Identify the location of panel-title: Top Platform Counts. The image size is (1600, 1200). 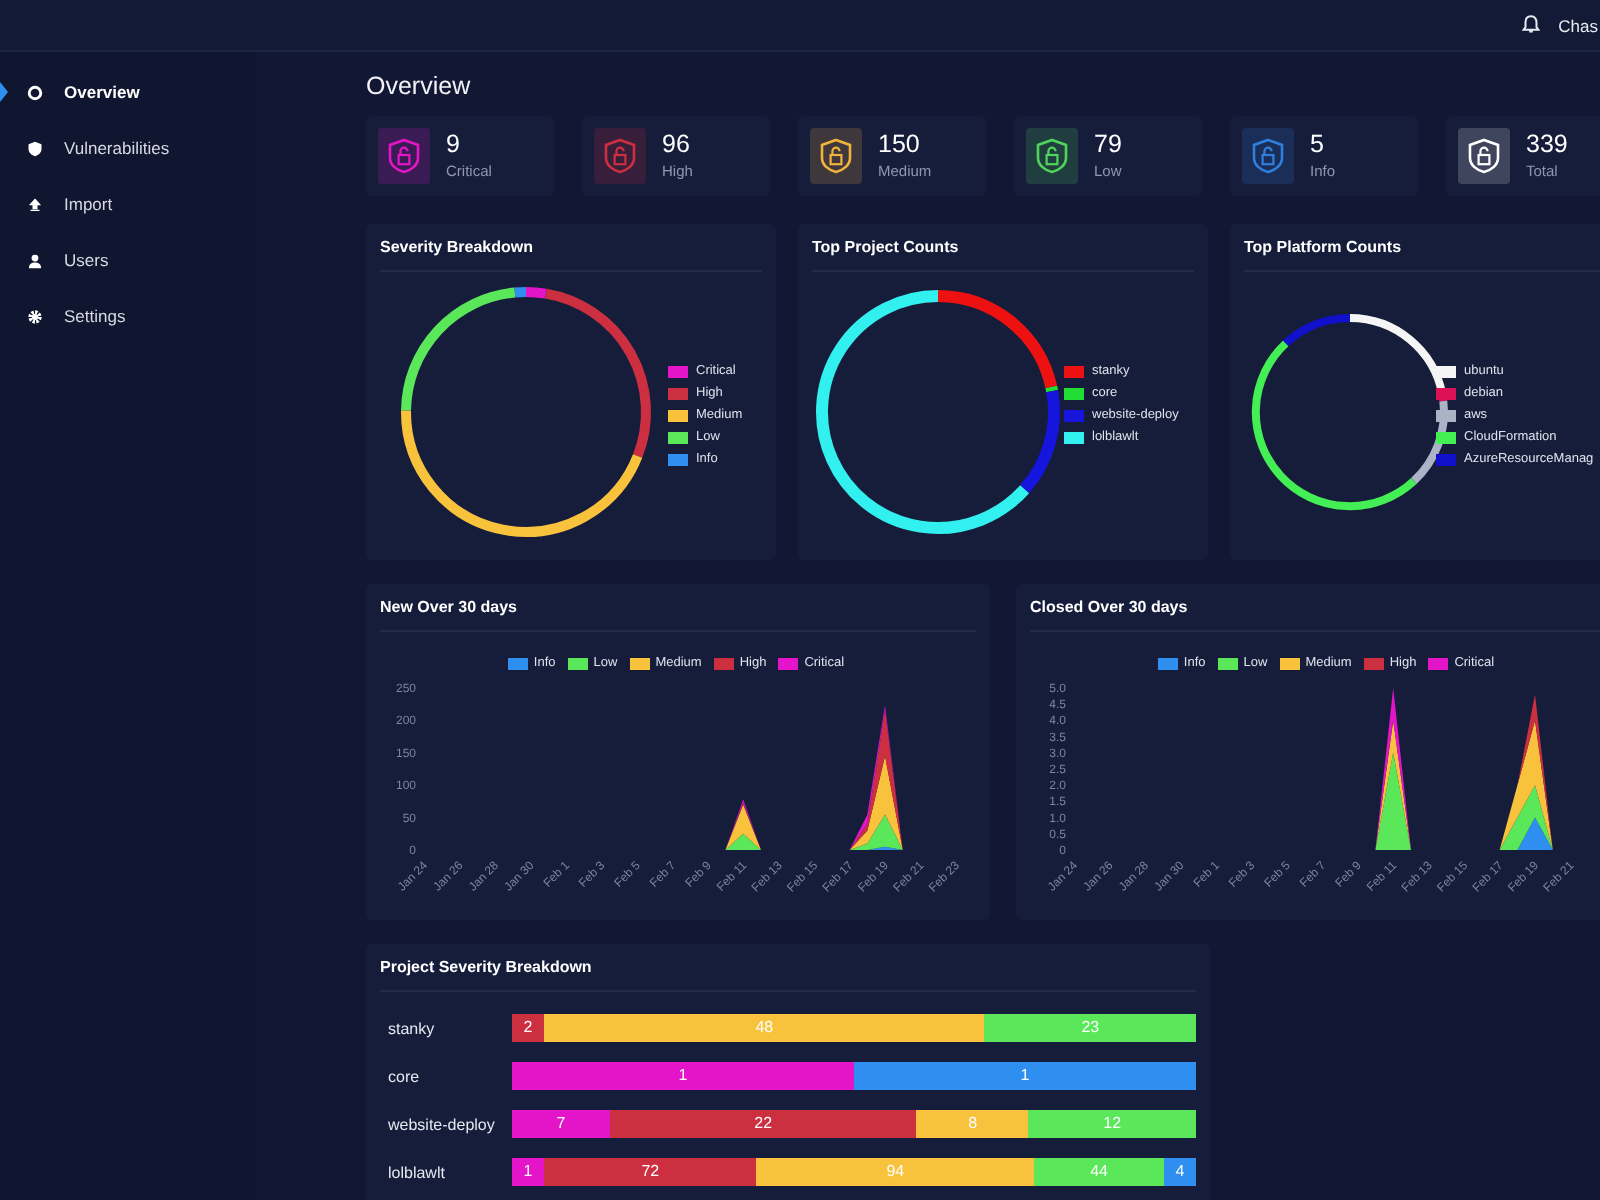
(1422, 248).